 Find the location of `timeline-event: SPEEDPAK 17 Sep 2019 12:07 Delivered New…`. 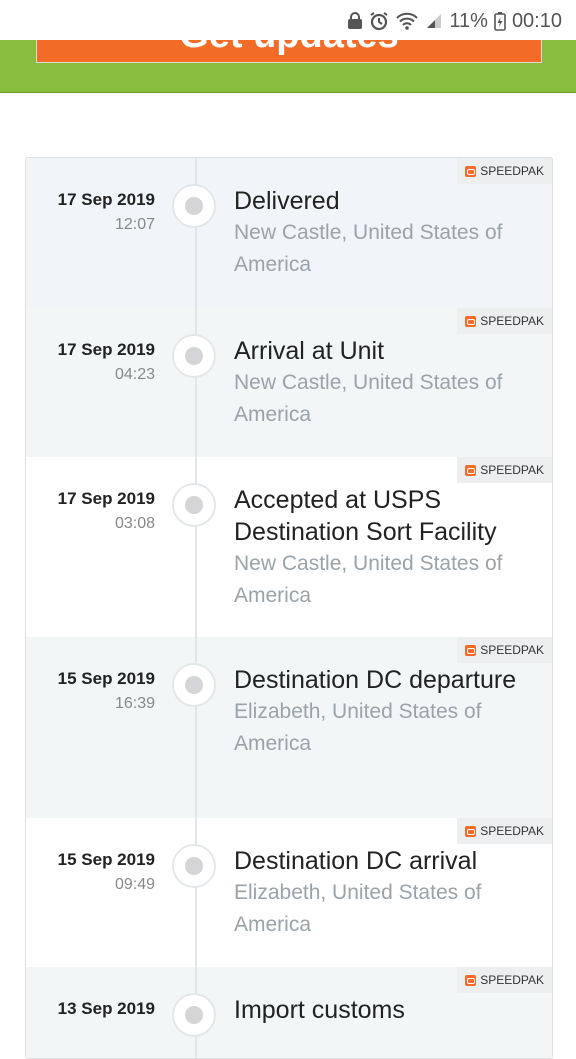

timeline-event: SPEEDPAK 17 Sep 2019 12:07 Delivered New… is located at coordinates (289, 233).